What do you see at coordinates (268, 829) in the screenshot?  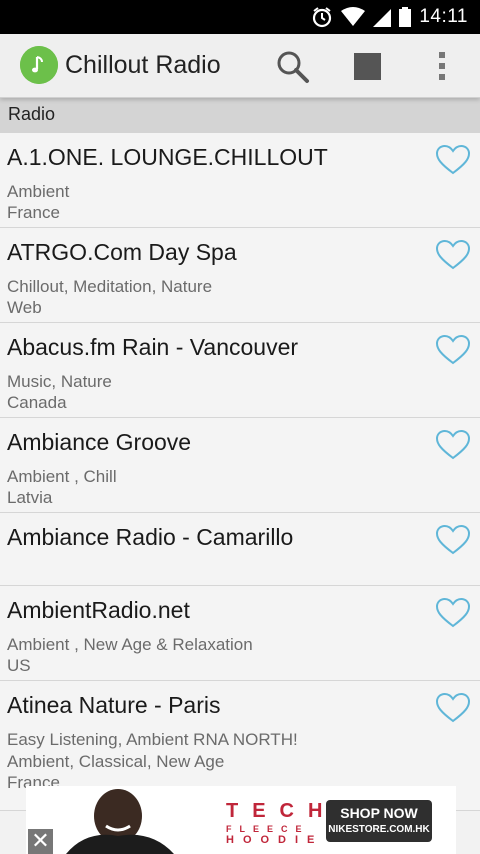 I see `ad-subline: FLEECE` at bounding box center [268, 829].